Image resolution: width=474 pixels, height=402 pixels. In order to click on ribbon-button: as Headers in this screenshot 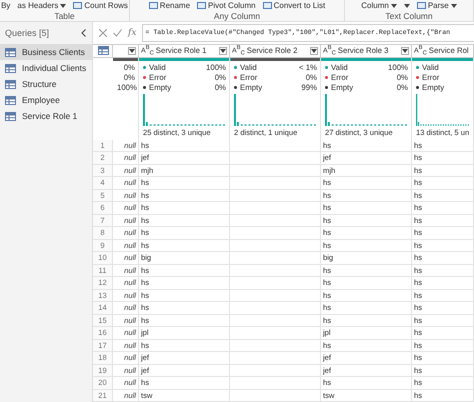, I will do `click(41, 5)`.